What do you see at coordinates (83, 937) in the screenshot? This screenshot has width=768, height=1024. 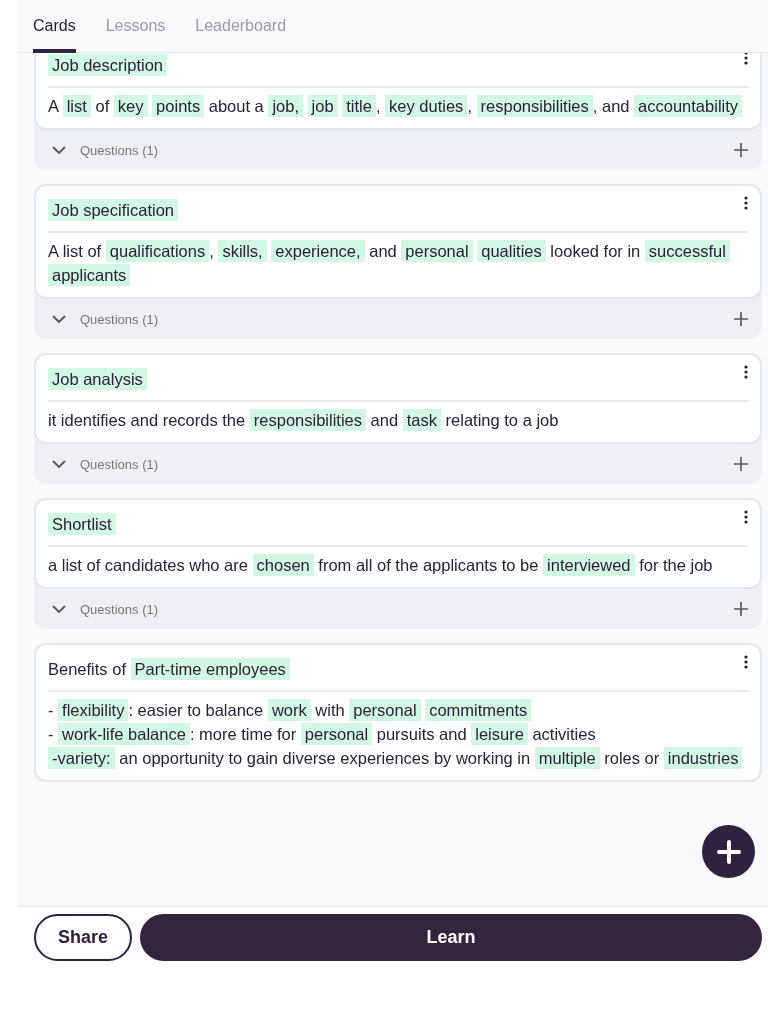 I see `share-button: Share` at bounding box center [83, 937].